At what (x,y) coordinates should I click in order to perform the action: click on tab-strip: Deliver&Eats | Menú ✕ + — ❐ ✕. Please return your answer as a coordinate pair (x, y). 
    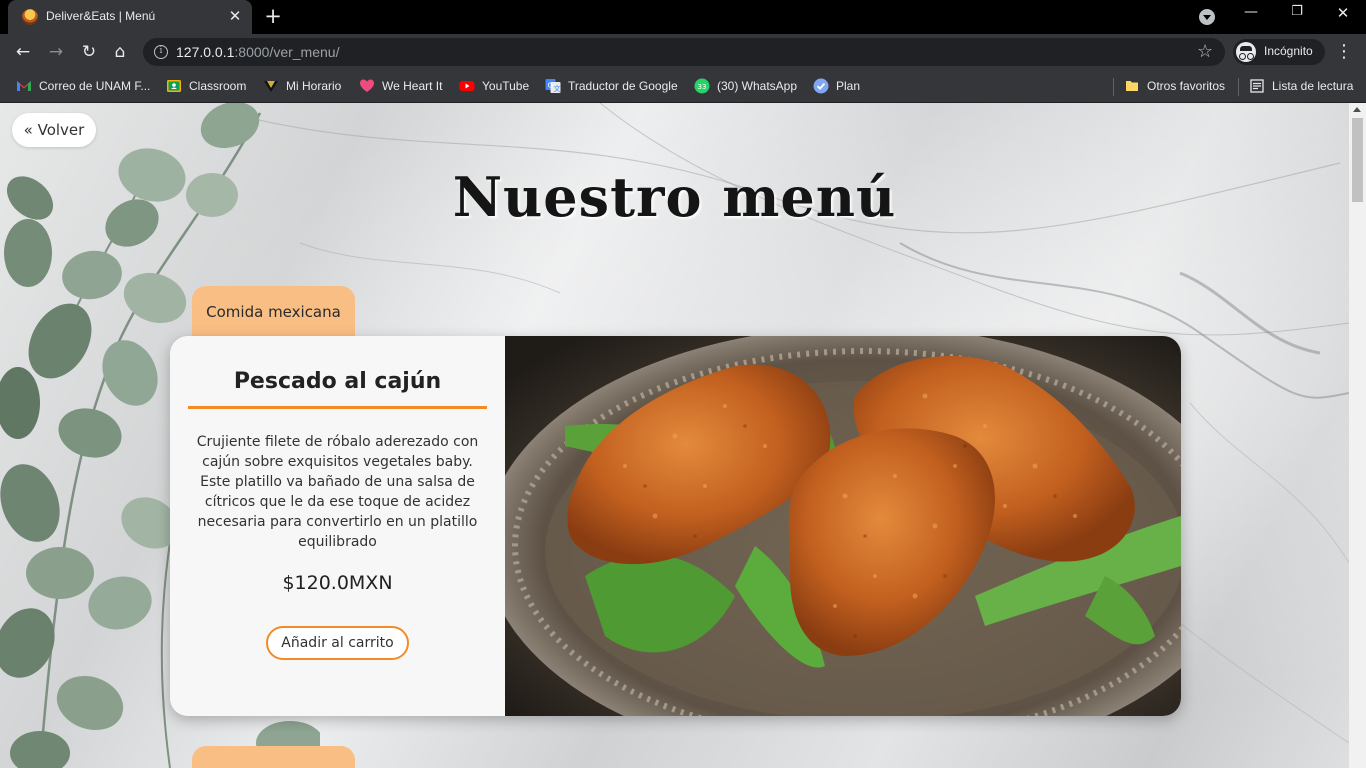
    Looking at the image, I should click on (683, 17).